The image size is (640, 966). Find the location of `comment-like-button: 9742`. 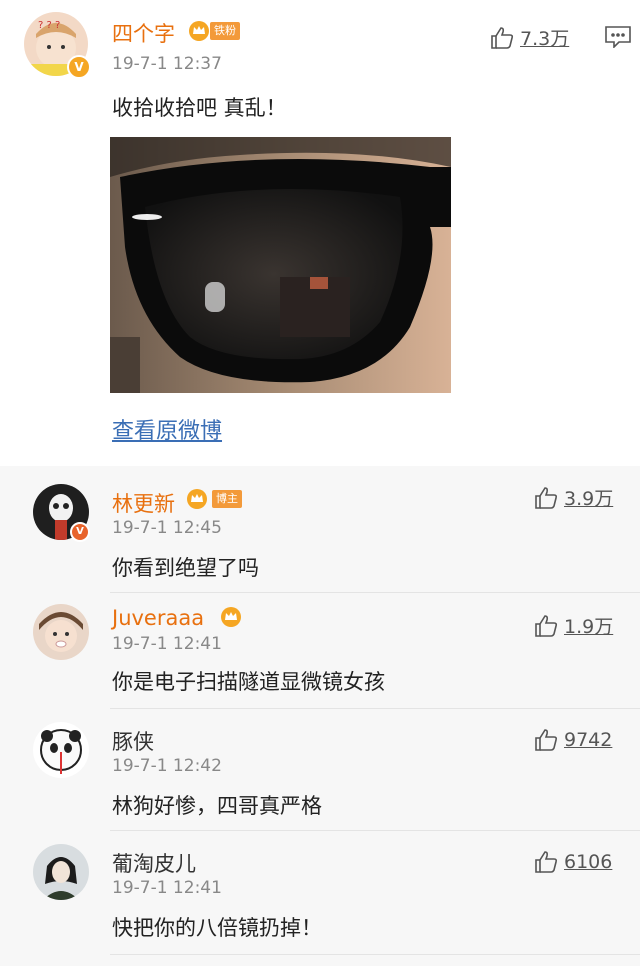

comment-like-button: 9742 is located at coordinates (573, 740).